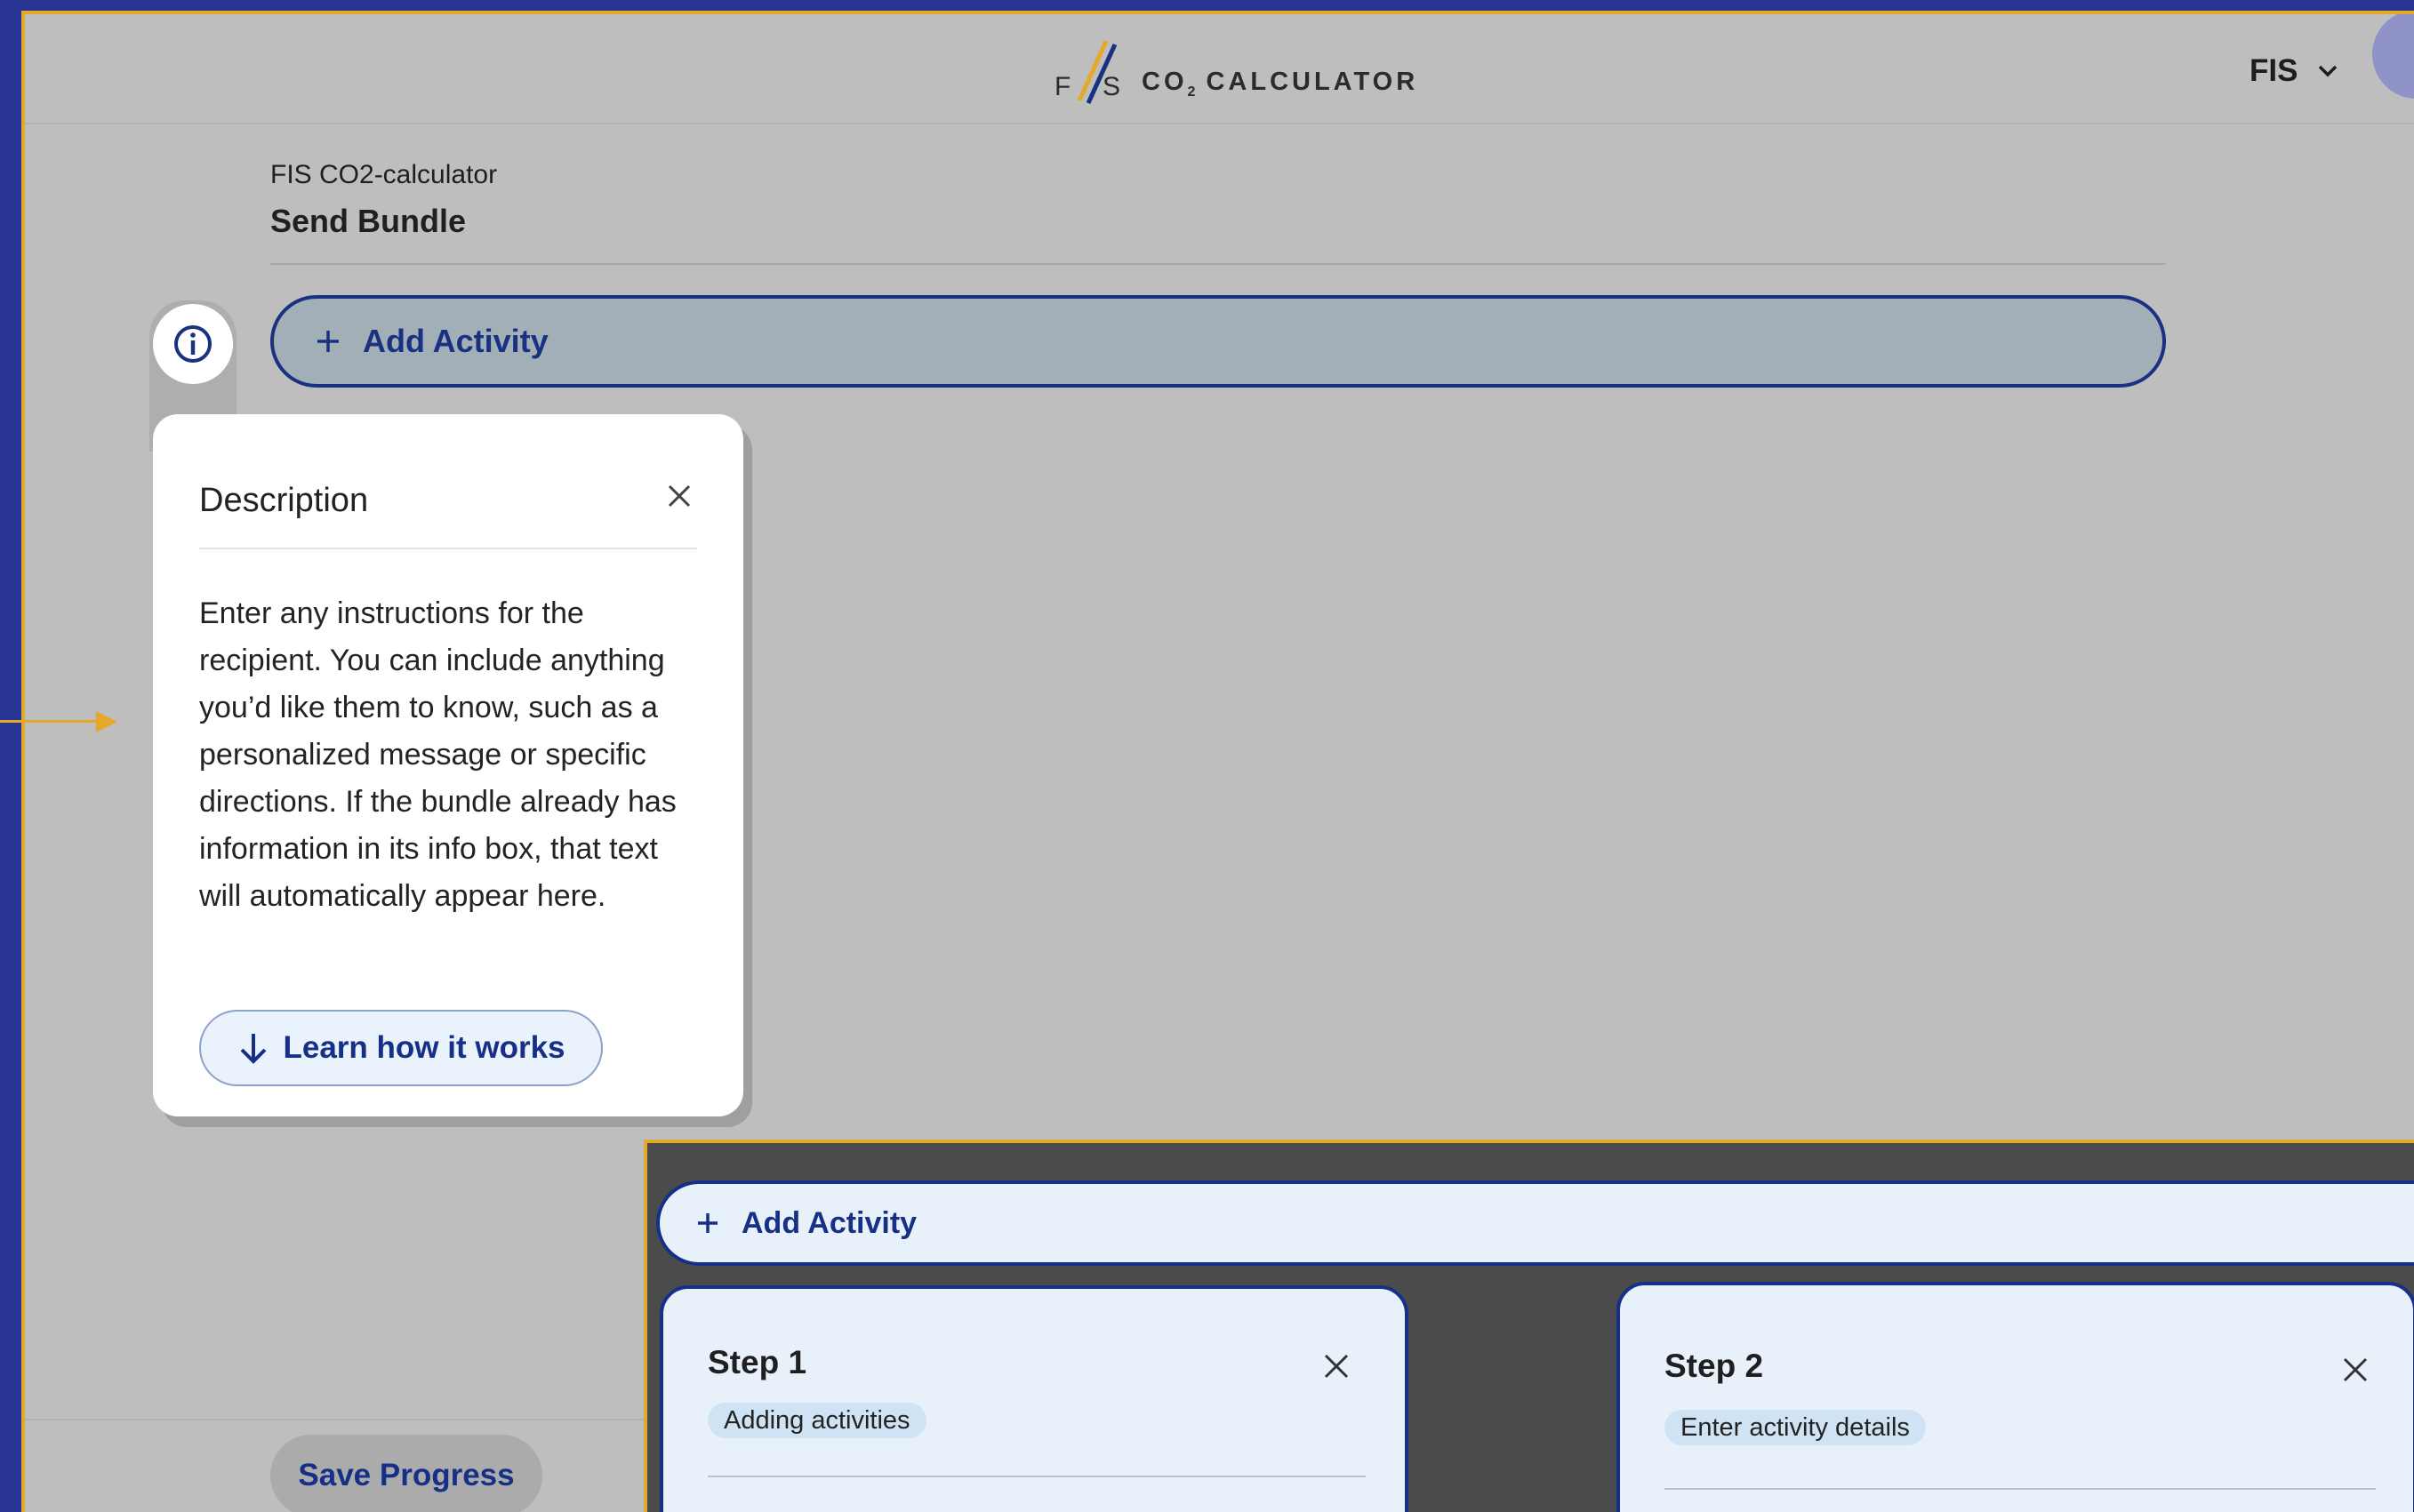 The width and height of the screenshot is (2414, 1512). What do you see at coordinates (1714, 1366) in the screenshot?
I see `step-title: Step 2` at bounding box center [1714, 1366].